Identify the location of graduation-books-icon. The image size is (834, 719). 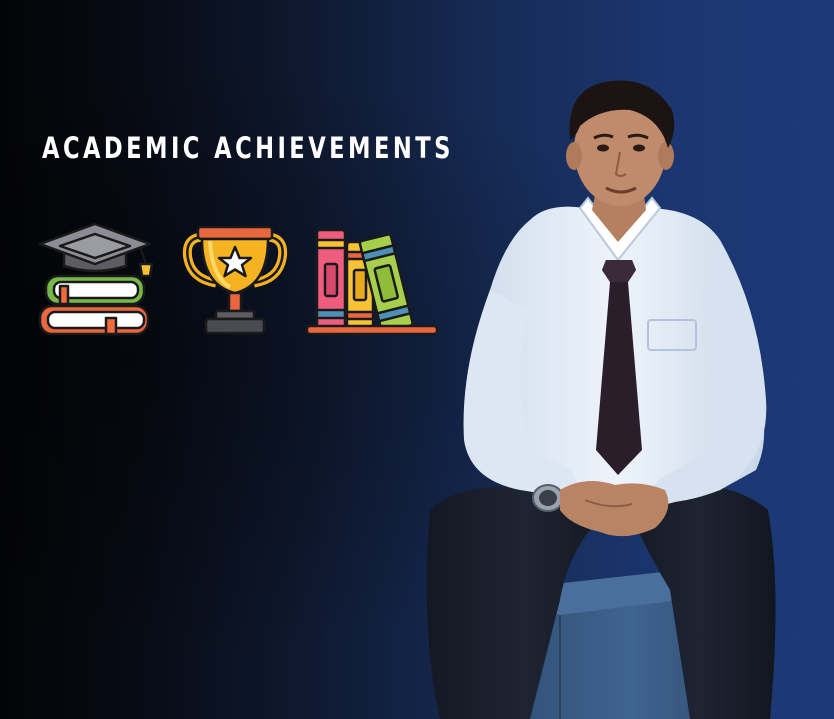
(96, 279).